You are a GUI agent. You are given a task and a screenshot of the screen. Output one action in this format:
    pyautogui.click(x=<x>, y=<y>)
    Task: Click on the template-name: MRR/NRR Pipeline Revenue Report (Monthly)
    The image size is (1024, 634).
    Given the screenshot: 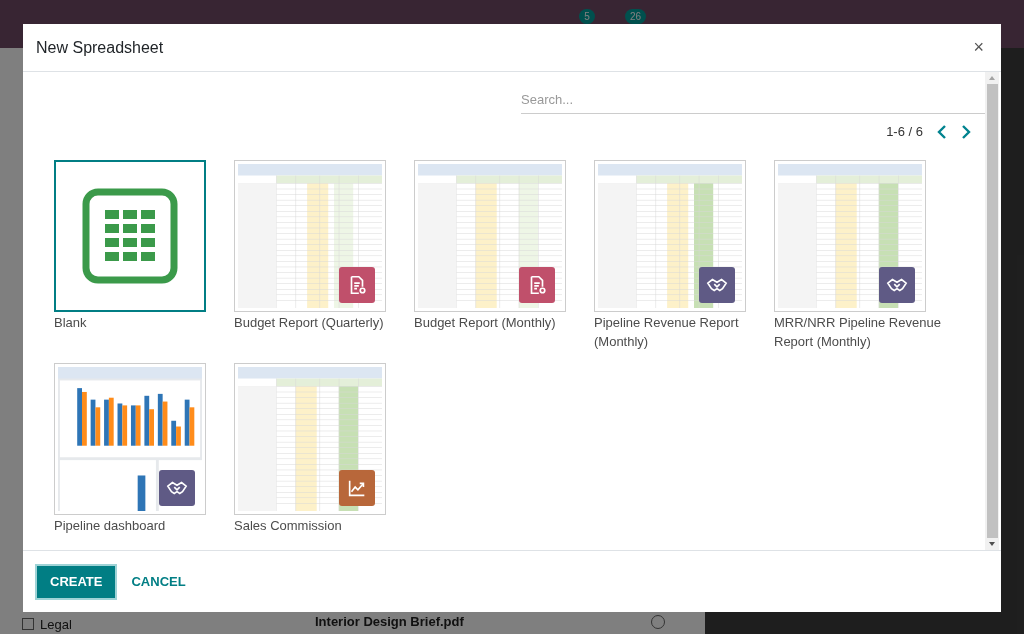 What is the action you would take?
    pyautogui.click(x=858, y=332)
    